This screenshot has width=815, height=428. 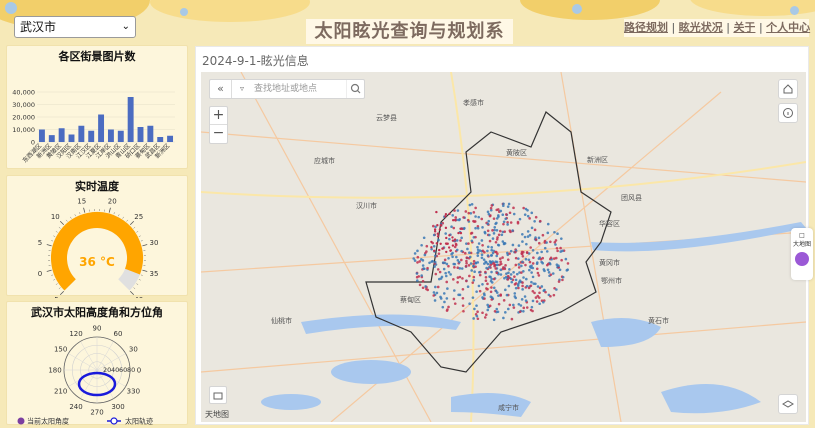 I want to click on polar-angle-label: 240, so click(x=75, y=407).